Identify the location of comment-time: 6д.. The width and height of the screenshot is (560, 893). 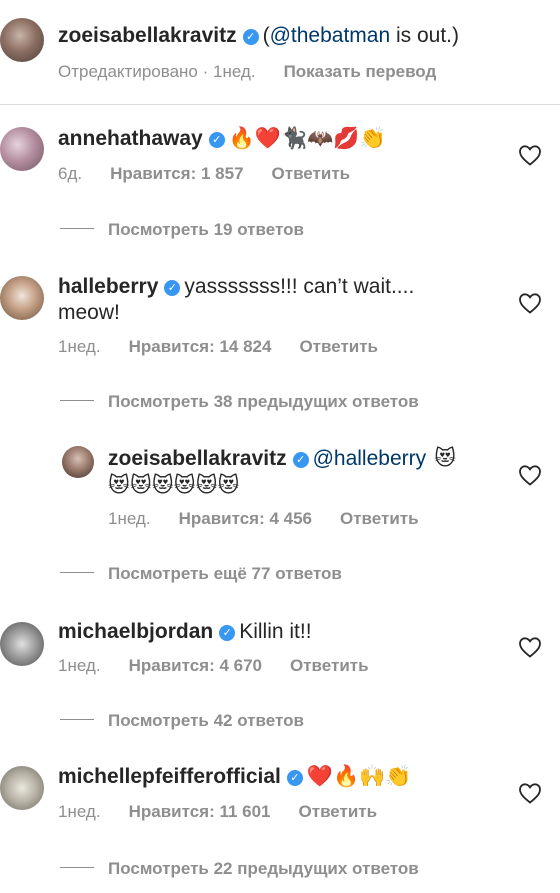
(70, 173).